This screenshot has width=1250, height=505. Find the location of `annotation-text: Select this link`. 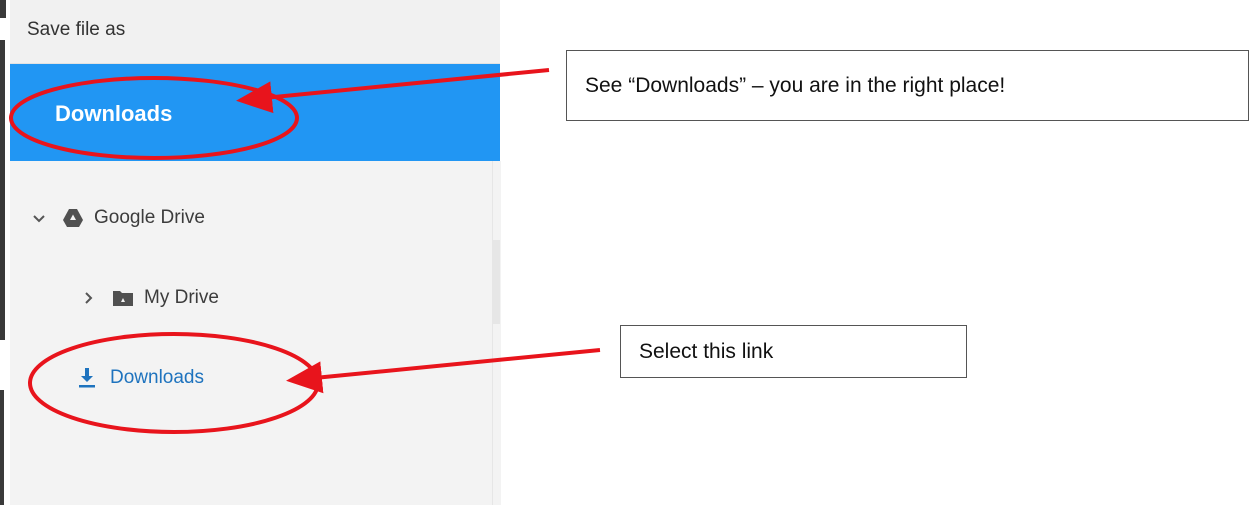

annotation-text: Select this link is located at coordinates (706, 351).